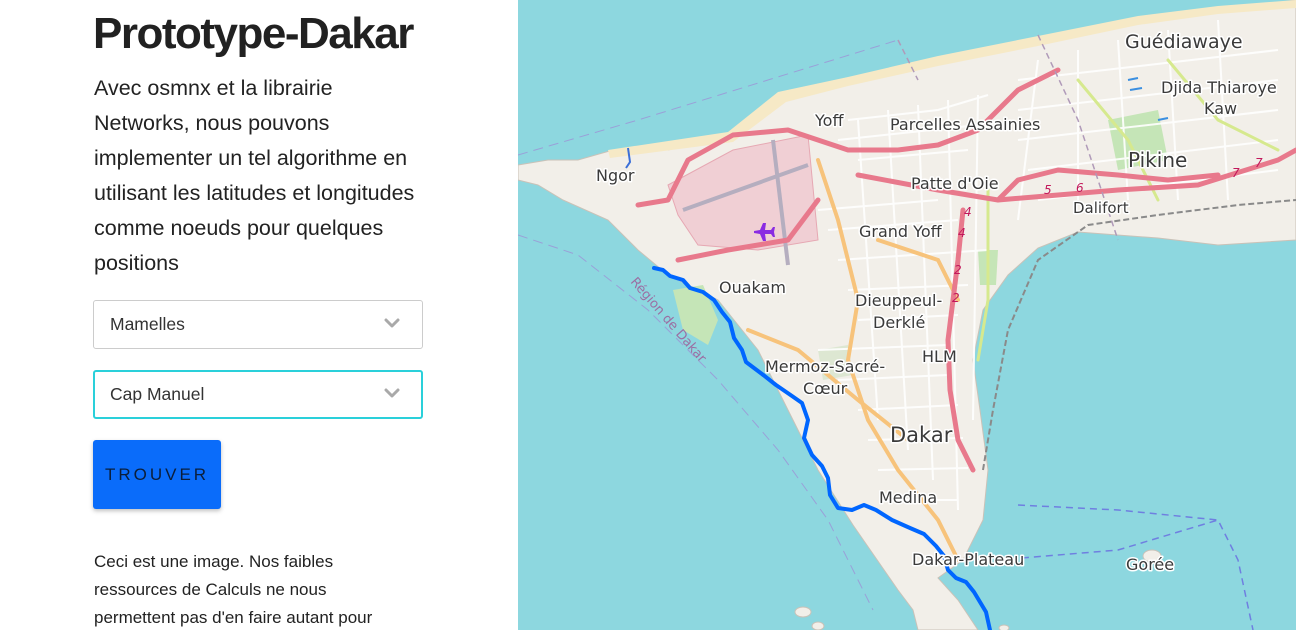  I want to click on map-label-grand-yoff: Grand Yoff, so click(901, 231).